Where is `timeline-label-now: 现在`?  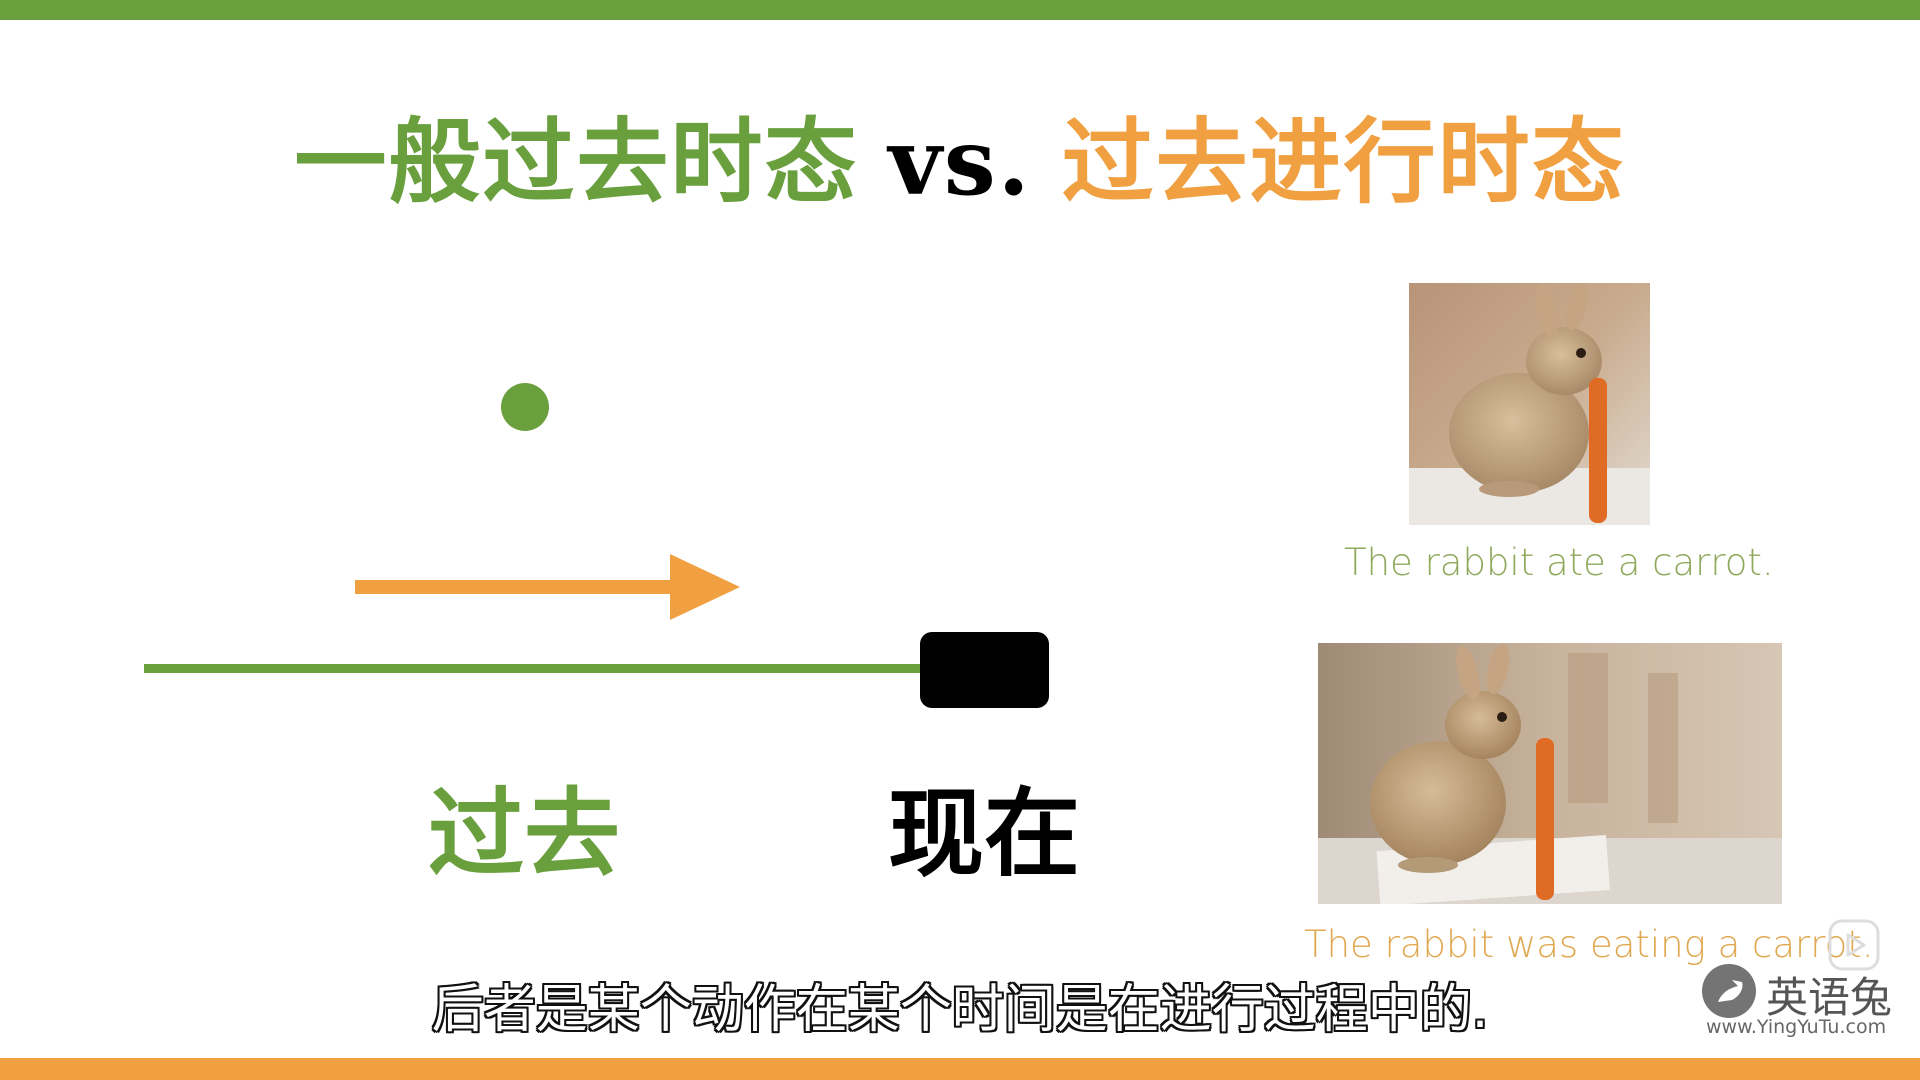
timeline-label-now: 现在 is located at coordinates (984, 833).